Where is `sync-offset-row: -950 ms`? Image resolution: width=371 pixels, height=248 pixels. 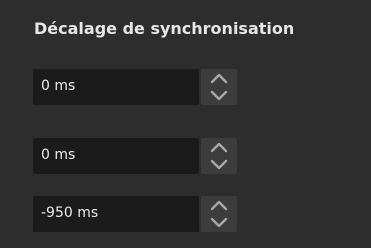 sync-offset-row: -950 ms is located at coordinates (135, 214).